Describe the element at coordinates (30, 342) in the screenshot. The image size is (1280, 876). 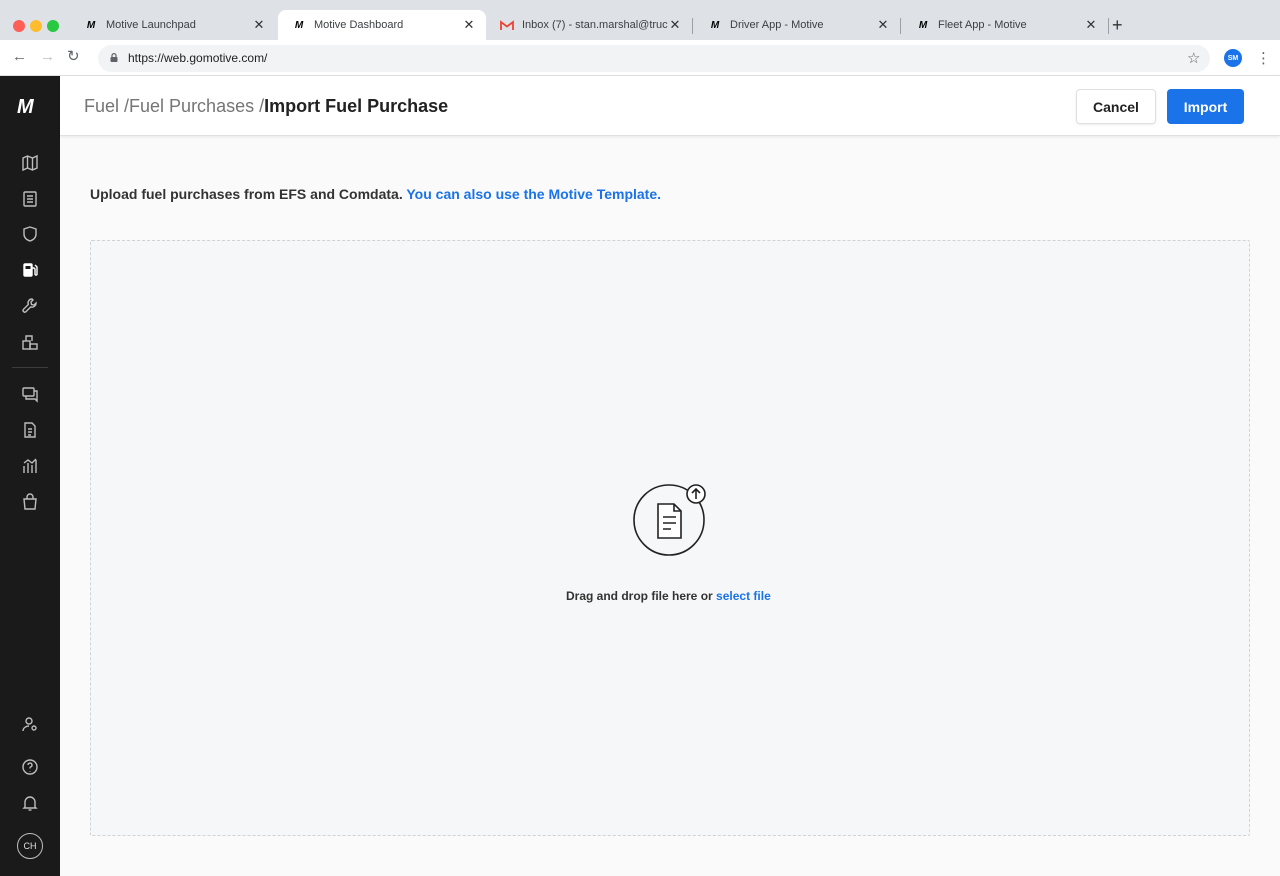
I see `assets-icon` at that location.